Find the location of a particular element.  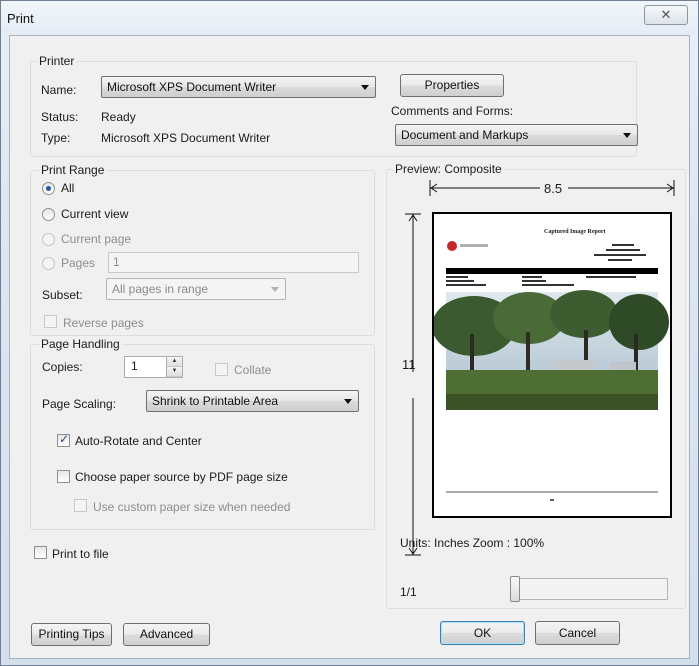

status-label: Status: is located at coordinates (60, 117).